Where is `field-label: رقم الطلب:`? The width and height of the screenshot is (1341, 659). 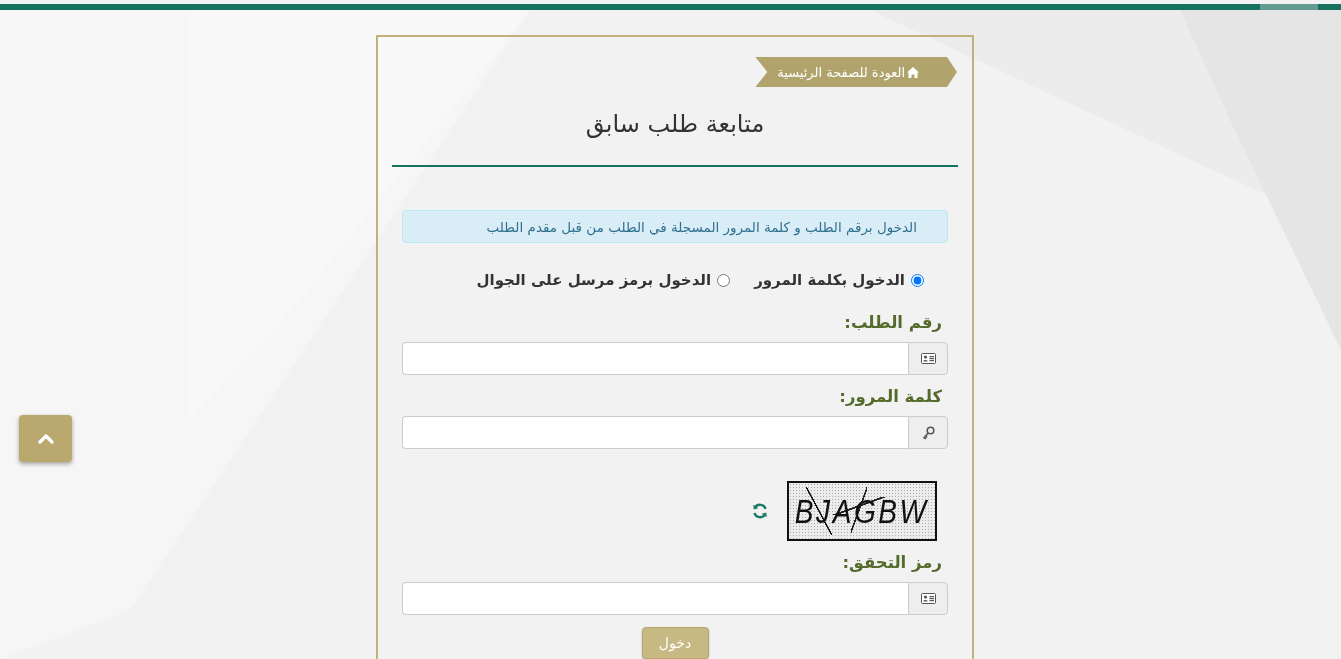 field-label: رقم الطلب: is located at coordinates (893, 323).